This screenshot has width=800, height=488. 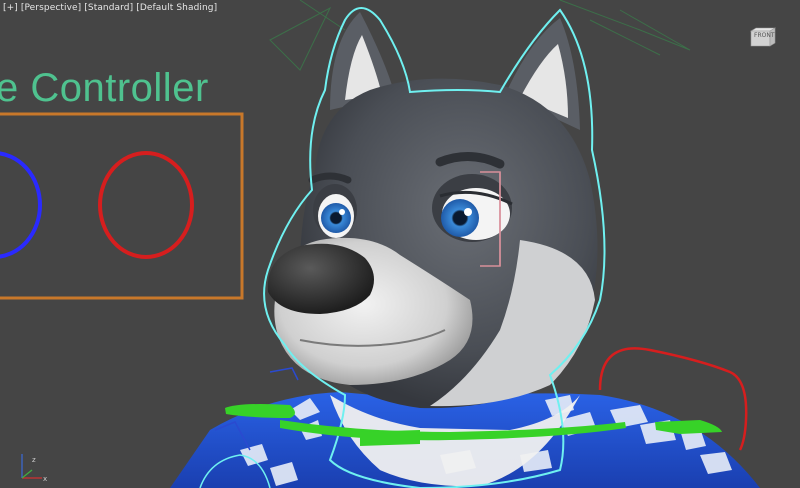 I want to click on brow-left, so click(x=330, y=178).